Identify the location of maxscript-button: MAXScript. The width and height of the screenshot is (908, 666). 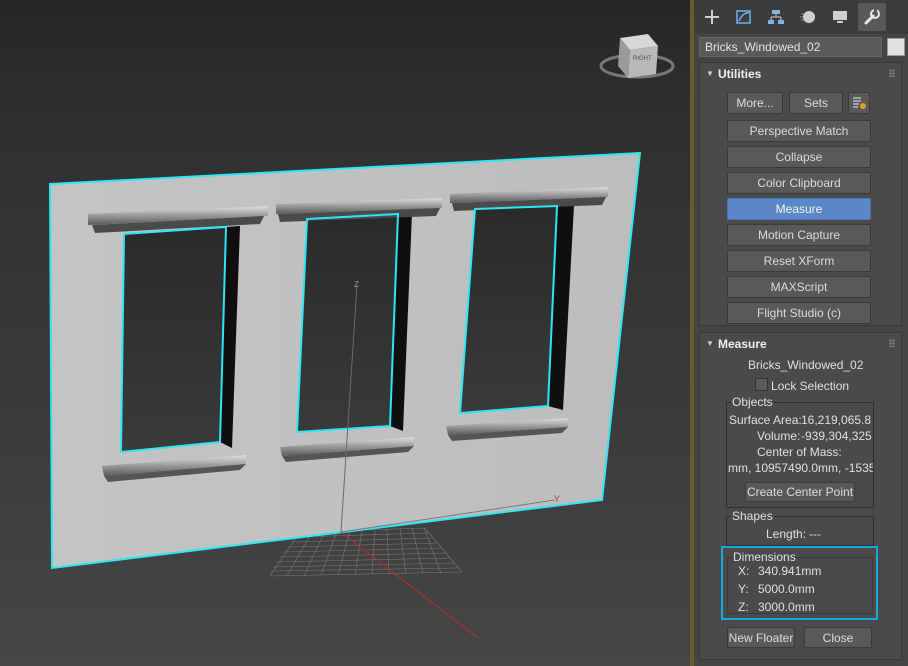
(799, 287).